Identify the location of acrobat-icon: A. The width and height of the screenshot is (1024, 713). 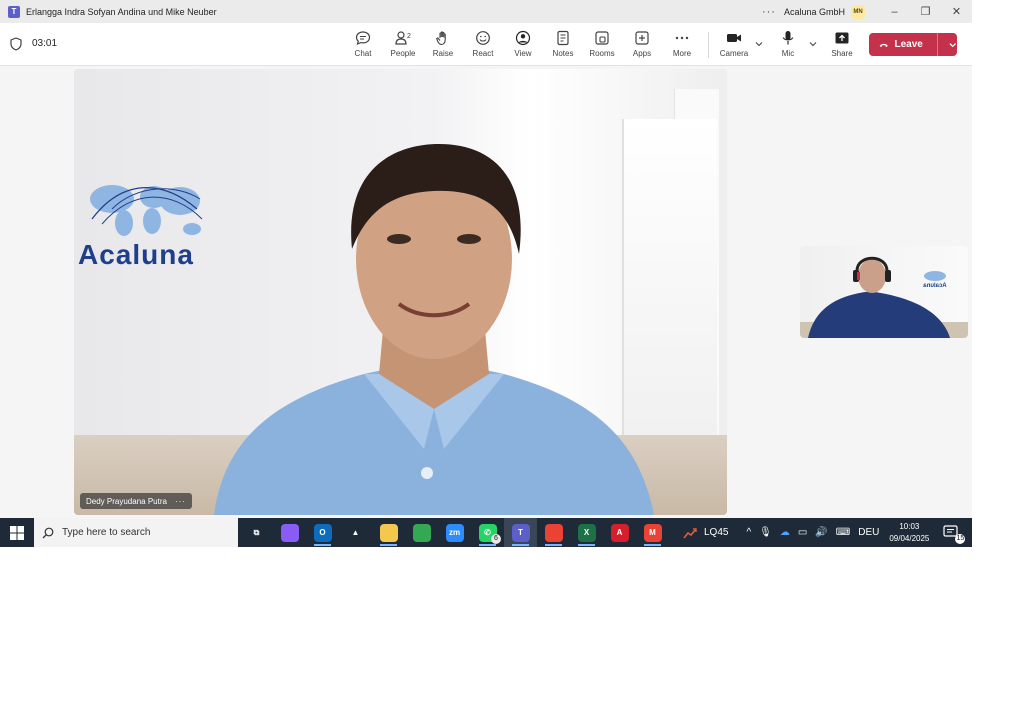
(619, 532).